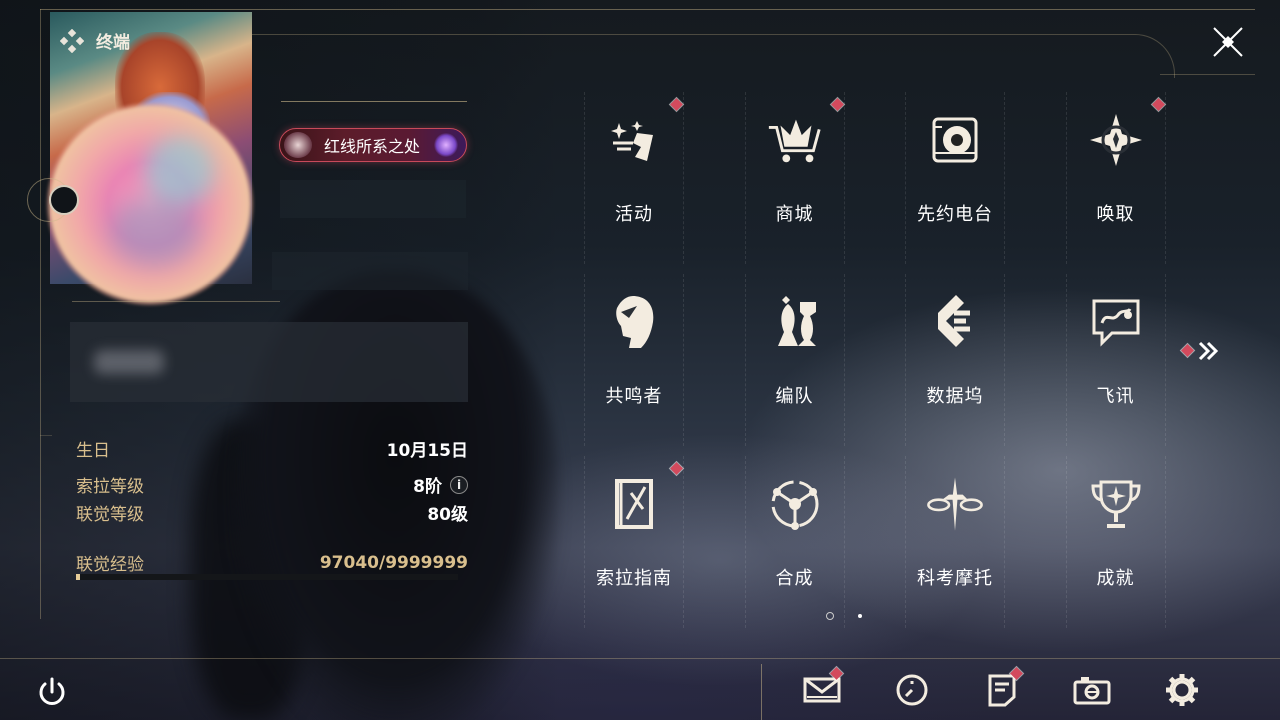 This screenshot has height=720, width=1280. I want to click on player-name-area, so click(373, 199).